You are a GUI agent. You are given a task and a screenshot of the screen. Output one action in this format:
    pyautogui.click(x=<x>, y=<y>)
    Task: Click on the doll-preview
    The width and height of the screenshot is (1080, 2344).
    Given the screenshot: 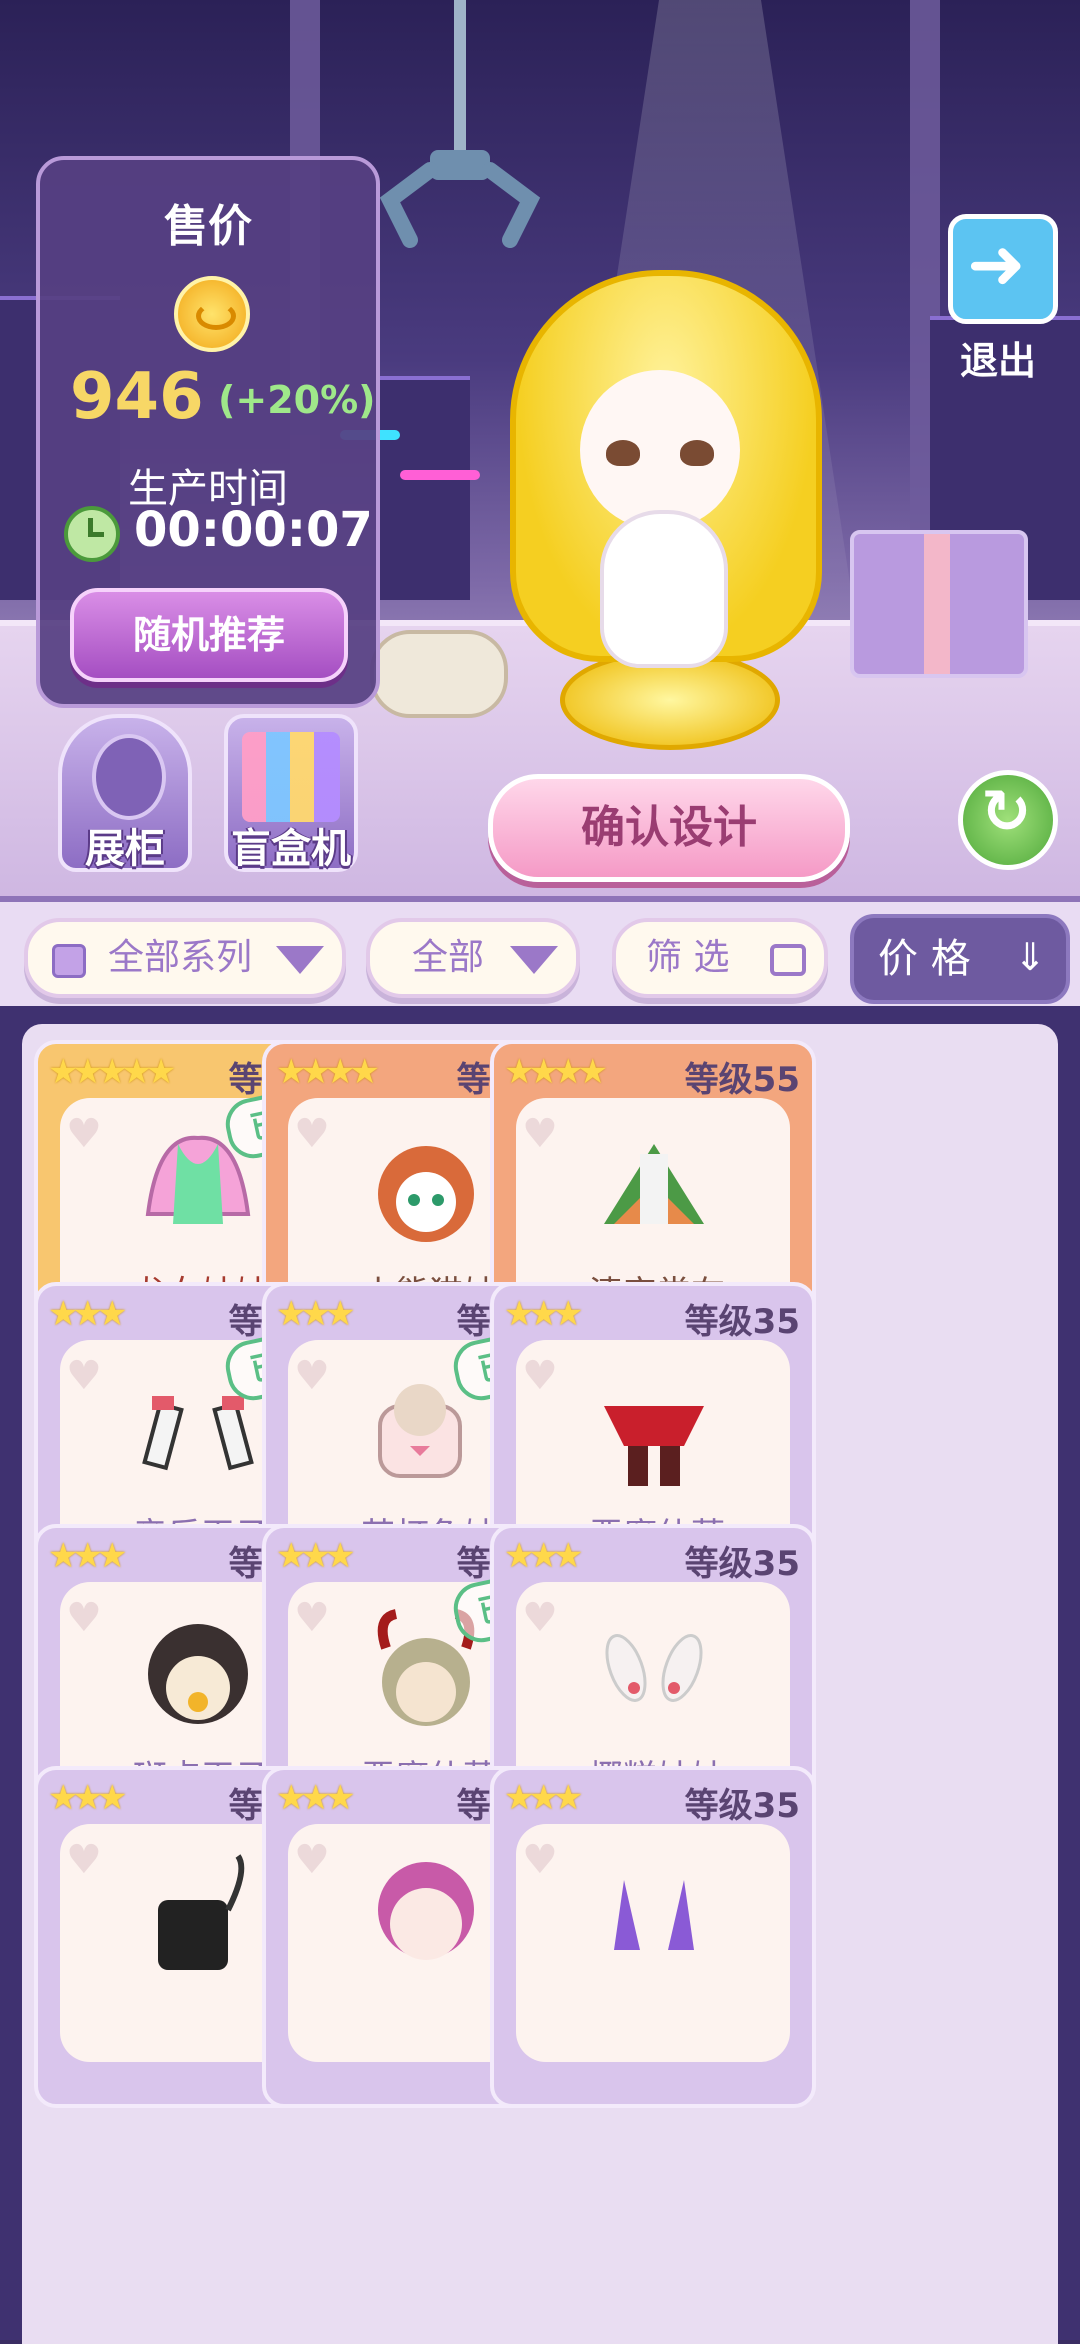 What is the action you would take?
    pyautogui.click(x=670, y=510)
    